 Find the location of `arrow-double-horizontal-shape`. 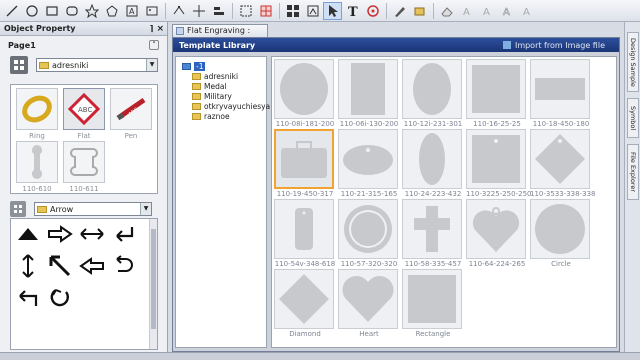

arrow-double-horizontal-shape is located at coordinates (93, 239).